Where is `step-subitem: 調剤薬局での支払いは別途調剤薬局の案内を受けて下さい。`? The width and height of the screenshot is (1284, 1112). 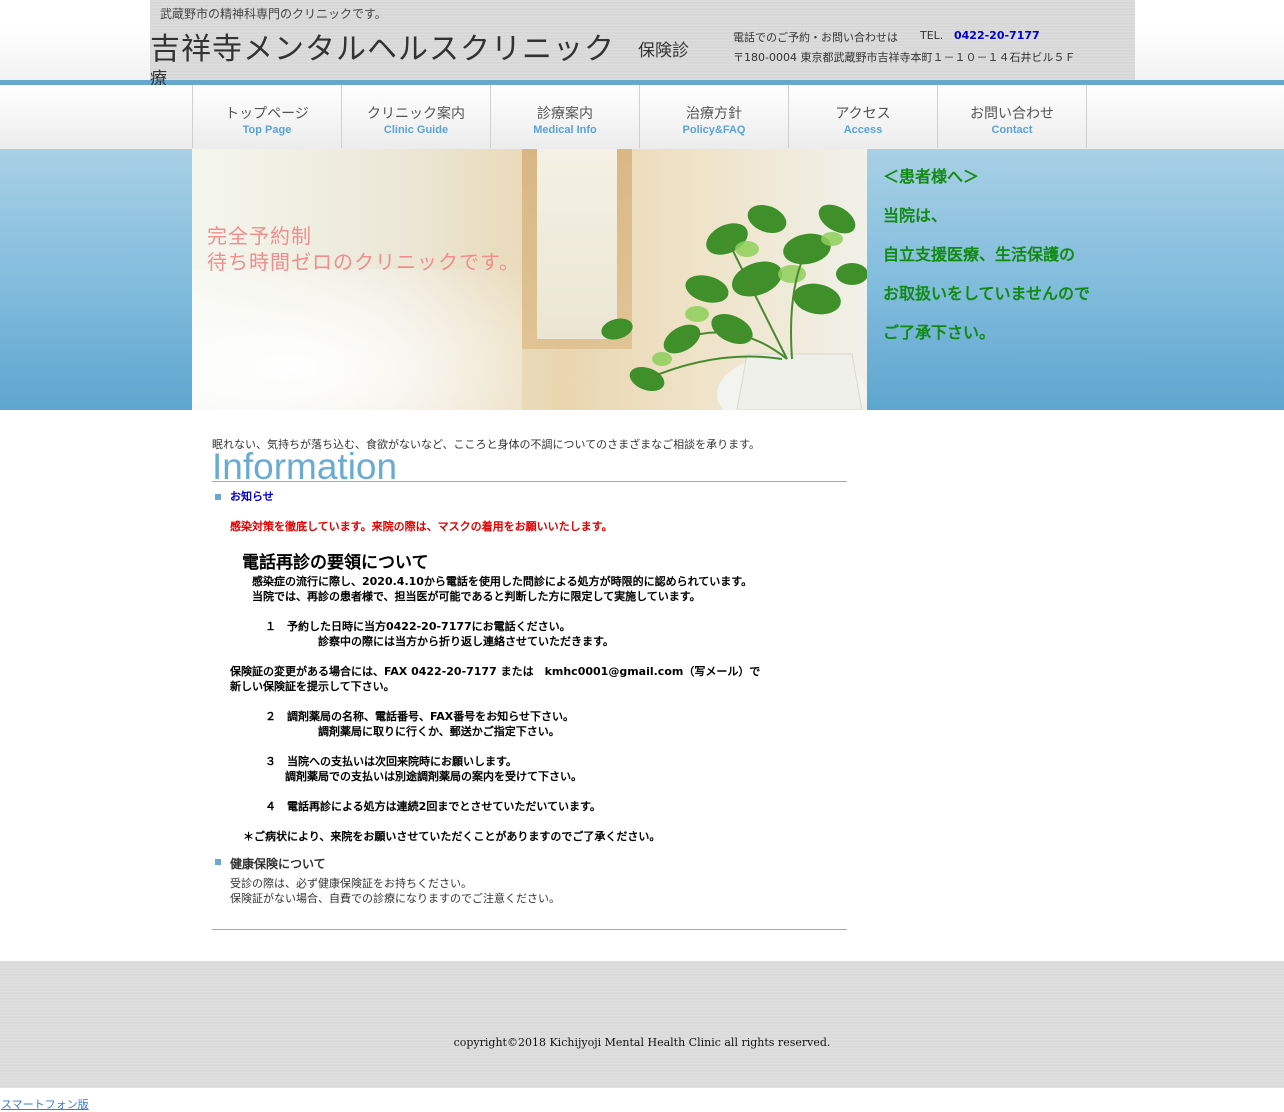 step-subitem: 調剤薬局での支払いは別途調剤薬局の案内を受けて下さい。 is located at coordinates (433, 776).